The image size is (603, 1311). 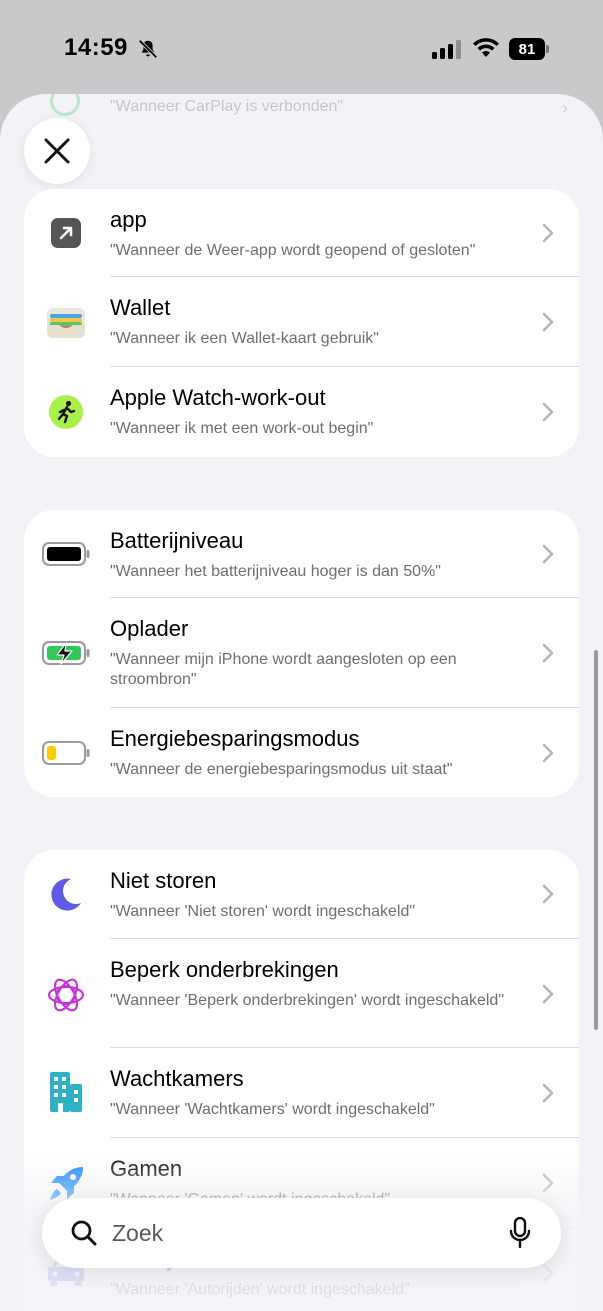 What do you see at coordinates (66, 1092) in the screenshot?
I see `building-icon` at bounding box center [66, 1092].